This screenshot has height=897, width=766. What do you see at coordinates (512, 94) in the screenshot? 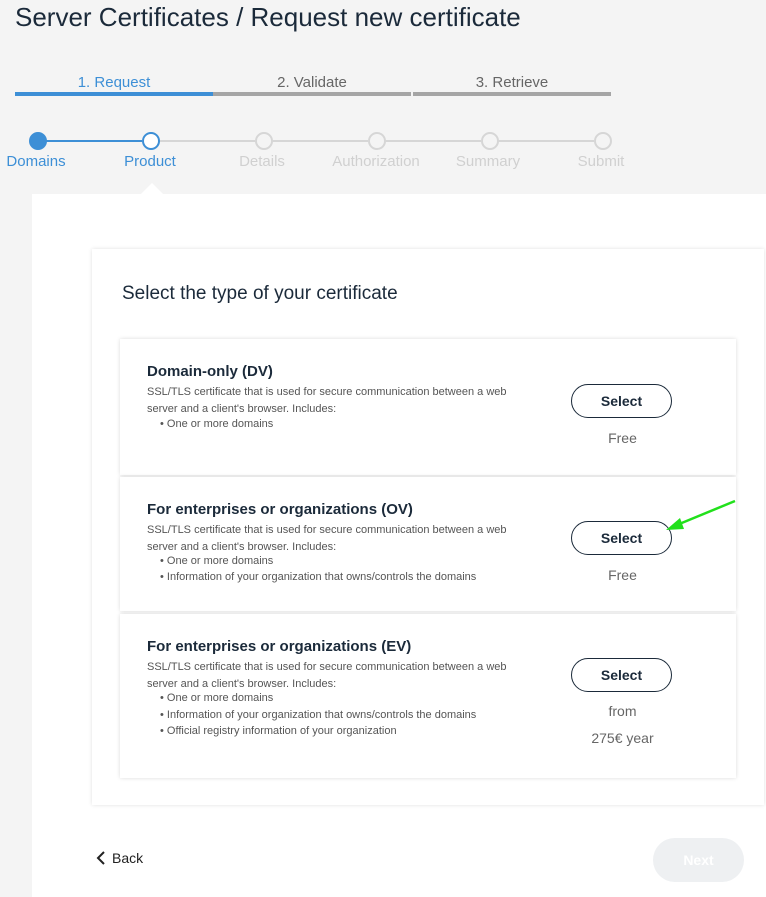
I see `tab-retrieve-bar` at bounding box center [512, 94].